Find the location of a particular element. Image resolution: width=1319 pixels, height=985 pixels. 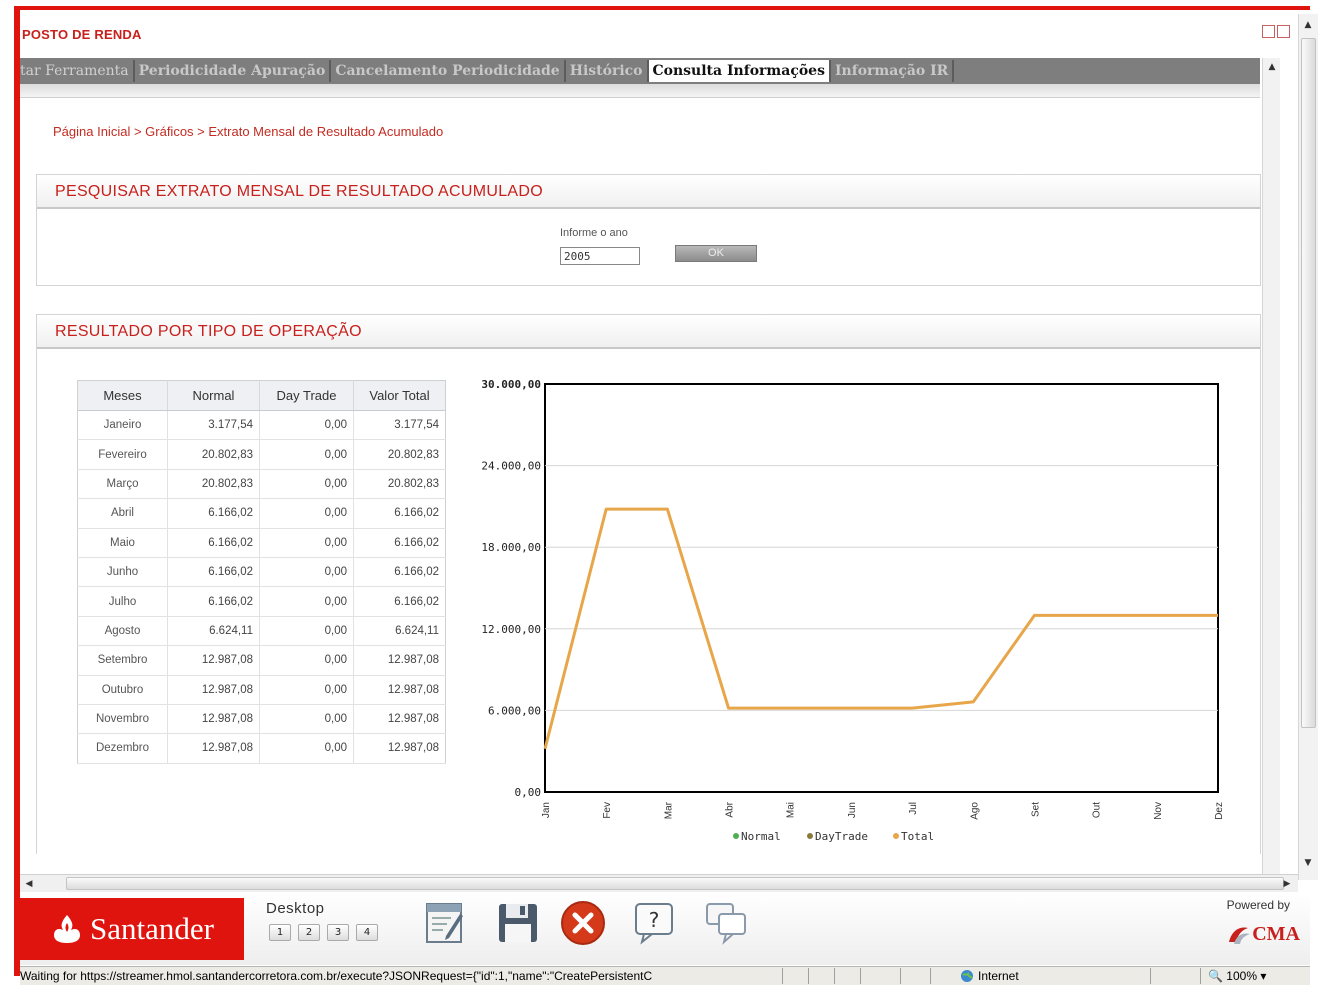

month-cell: Março is located at coordinates (122, 484).